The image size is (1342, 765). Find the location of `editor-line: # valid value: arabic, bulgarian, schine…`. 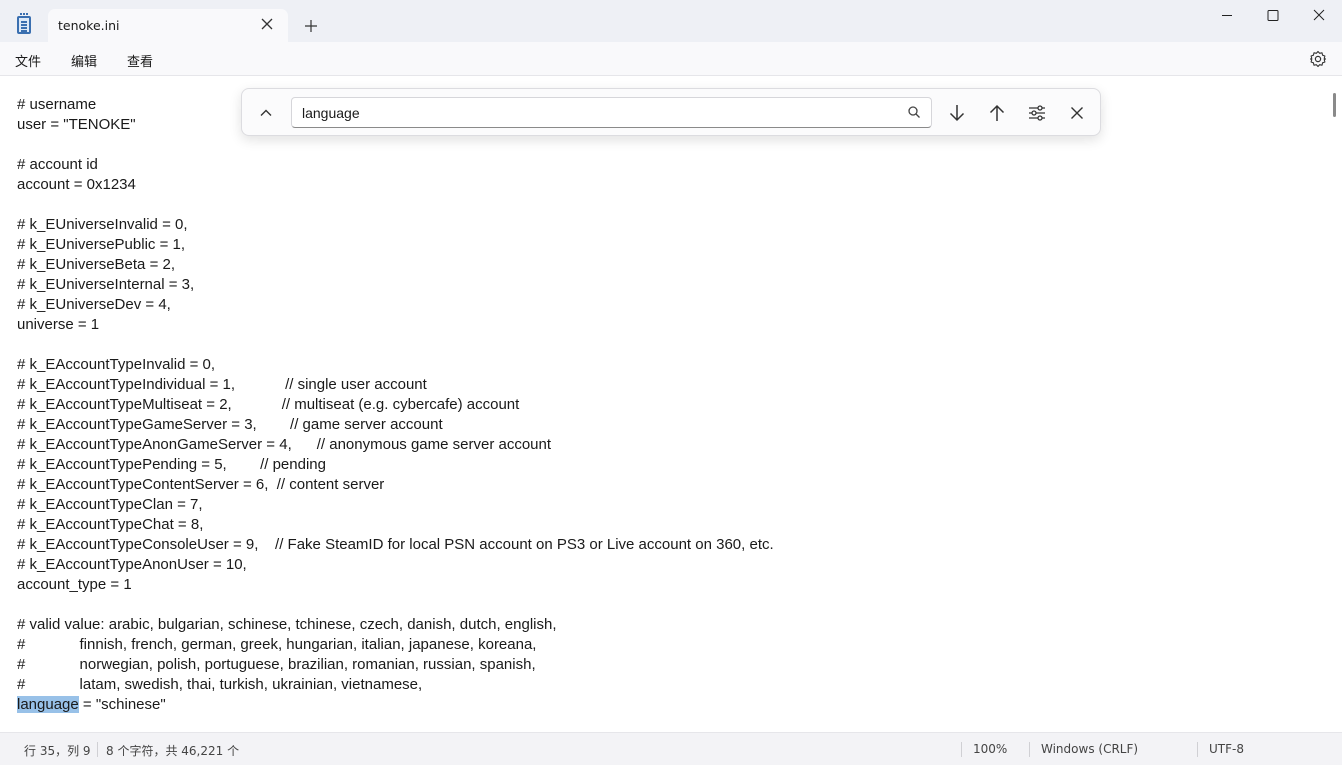

editor-line: # valid value: arabic, bulgarian, schine… is located at coordinates (287, 624).